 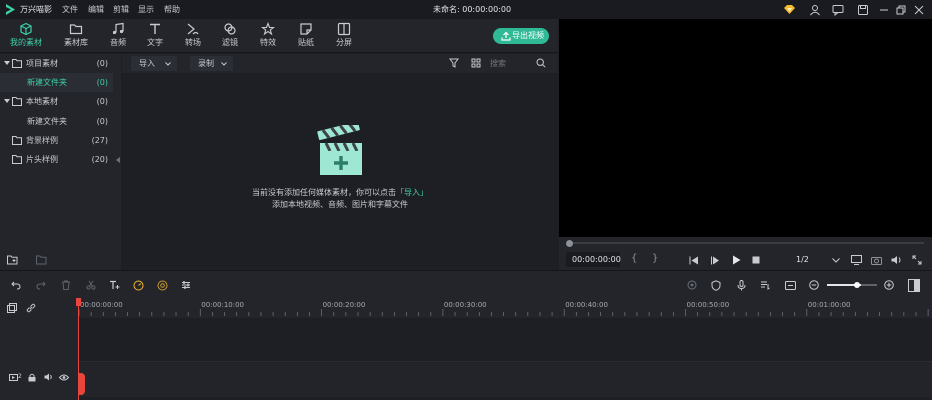 What do you see at coordinates (541, 63) in the screenshot?
I see `search-icon` at bounding box center [541, 63].